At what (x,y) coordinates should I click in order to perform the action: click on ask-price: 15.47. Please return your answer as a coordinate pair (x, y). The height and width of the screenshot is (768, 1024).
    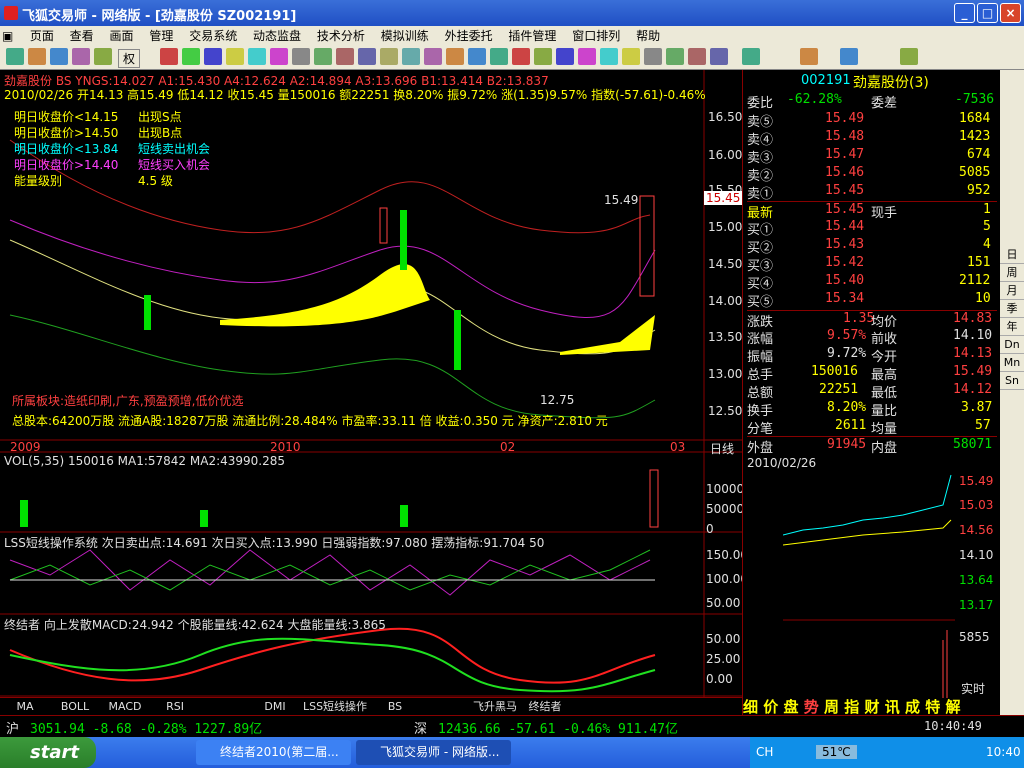
    Looking at the image, I should click on (844, 154).